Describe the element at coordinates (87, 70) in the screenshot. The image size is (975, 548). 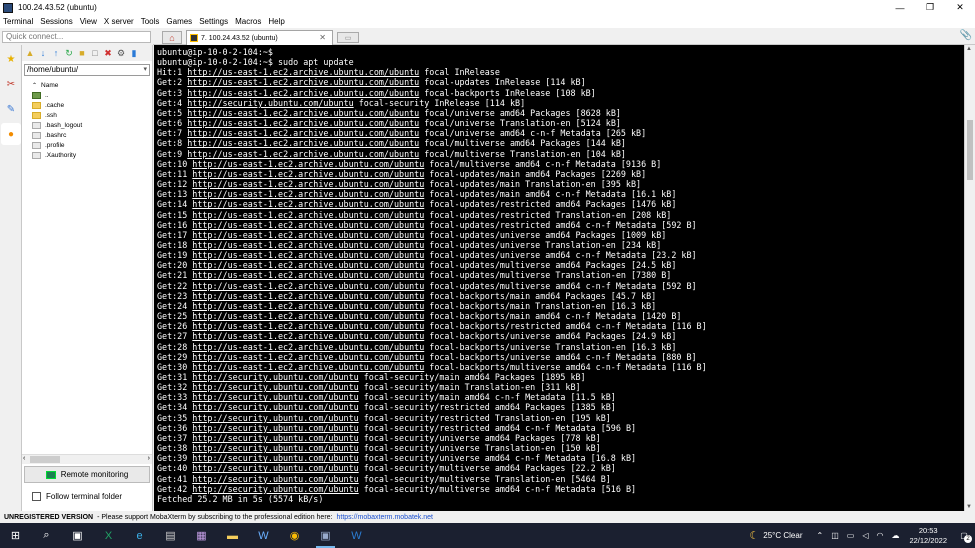
I see `path-input: /home/ubuntu/ ▾` at that location.